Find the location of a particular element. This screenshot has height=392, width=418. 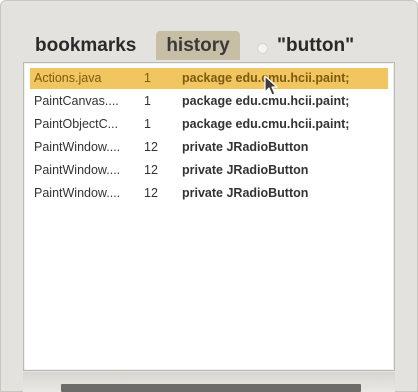

file-name: Actions.java is located at coordinates (68, 78).